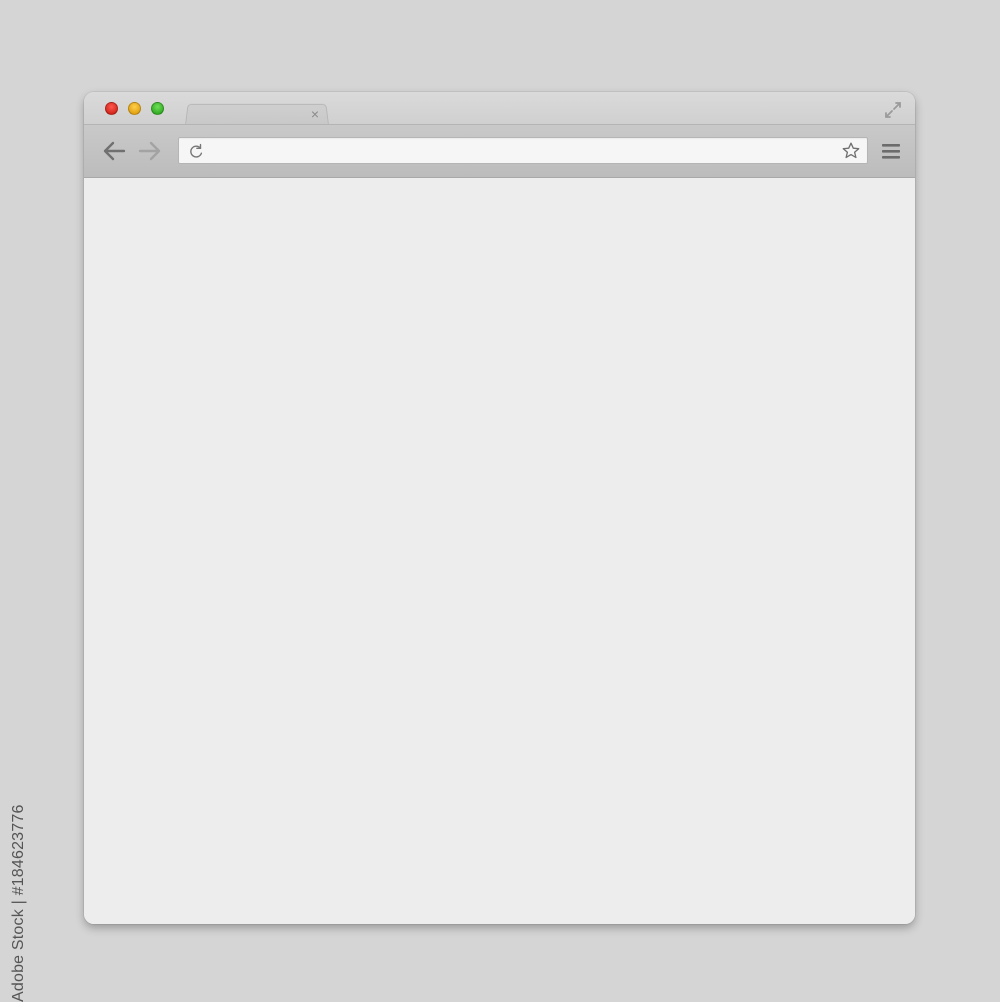  What do you see at coordinates (893, 110) in the screenshot?
I see `fullscreen-icon` at bounding box center [893, 110].